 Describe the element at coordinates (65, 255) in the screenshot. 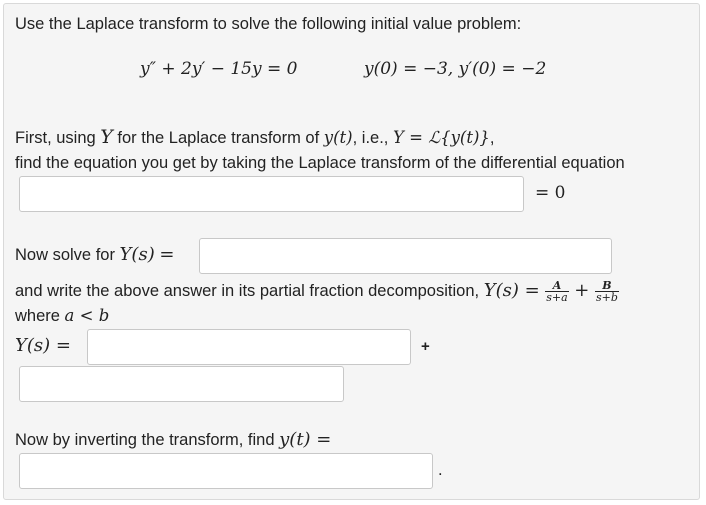

I see `step2-prompt: Now solve for` at that location.